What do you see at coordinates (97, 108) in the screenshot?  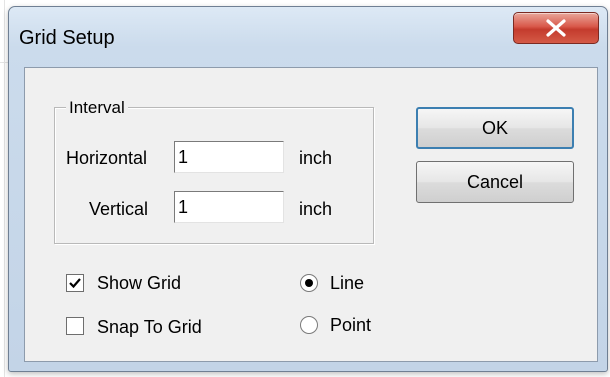 I see `interval-group-label: Interval` at bounding box center [97, 108].